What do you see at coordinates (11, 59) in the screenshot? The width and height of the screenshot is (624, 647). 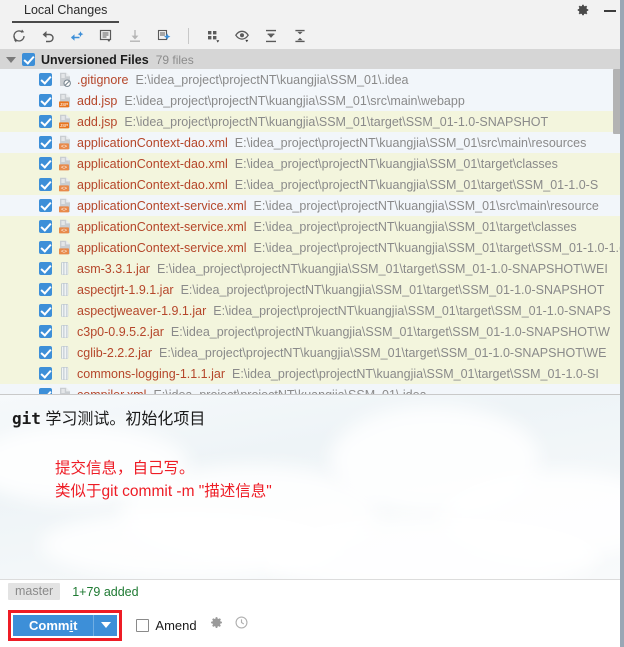 I see `chevron-down-icon` at bounding box center [11, 59].